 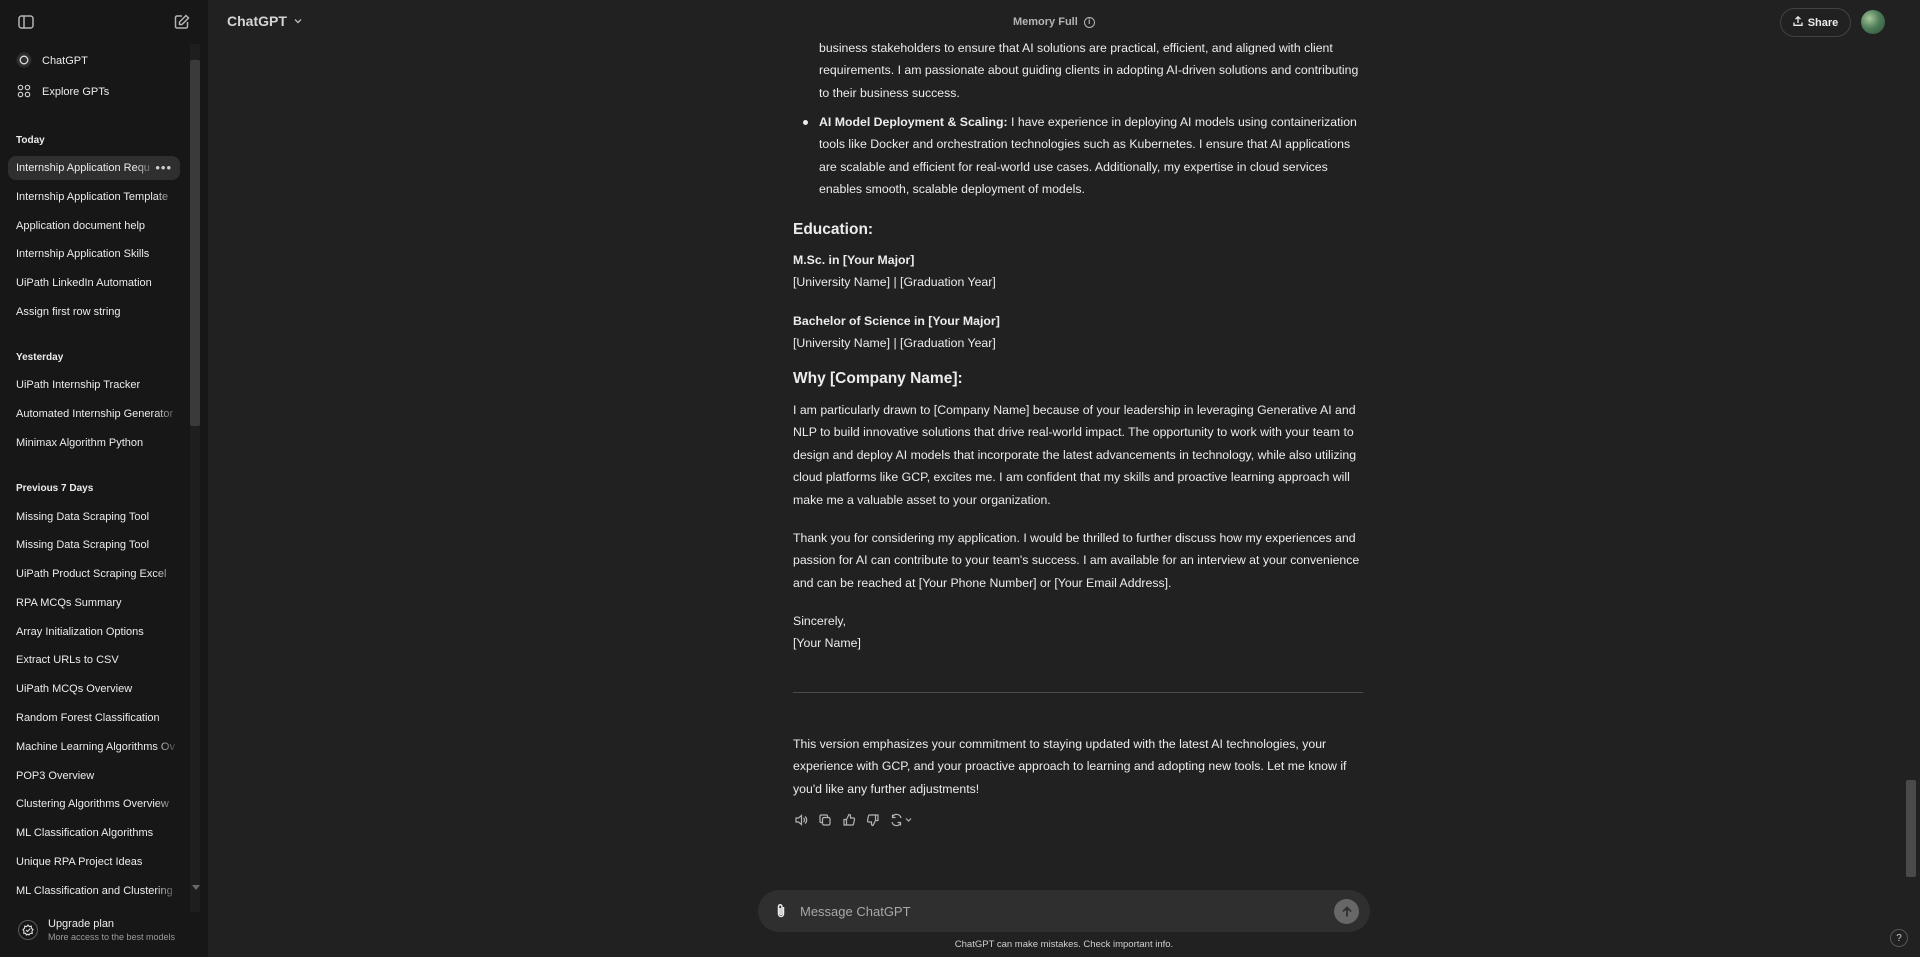 I want to click on chat-item: Application document help, so click(x=94, y=226).